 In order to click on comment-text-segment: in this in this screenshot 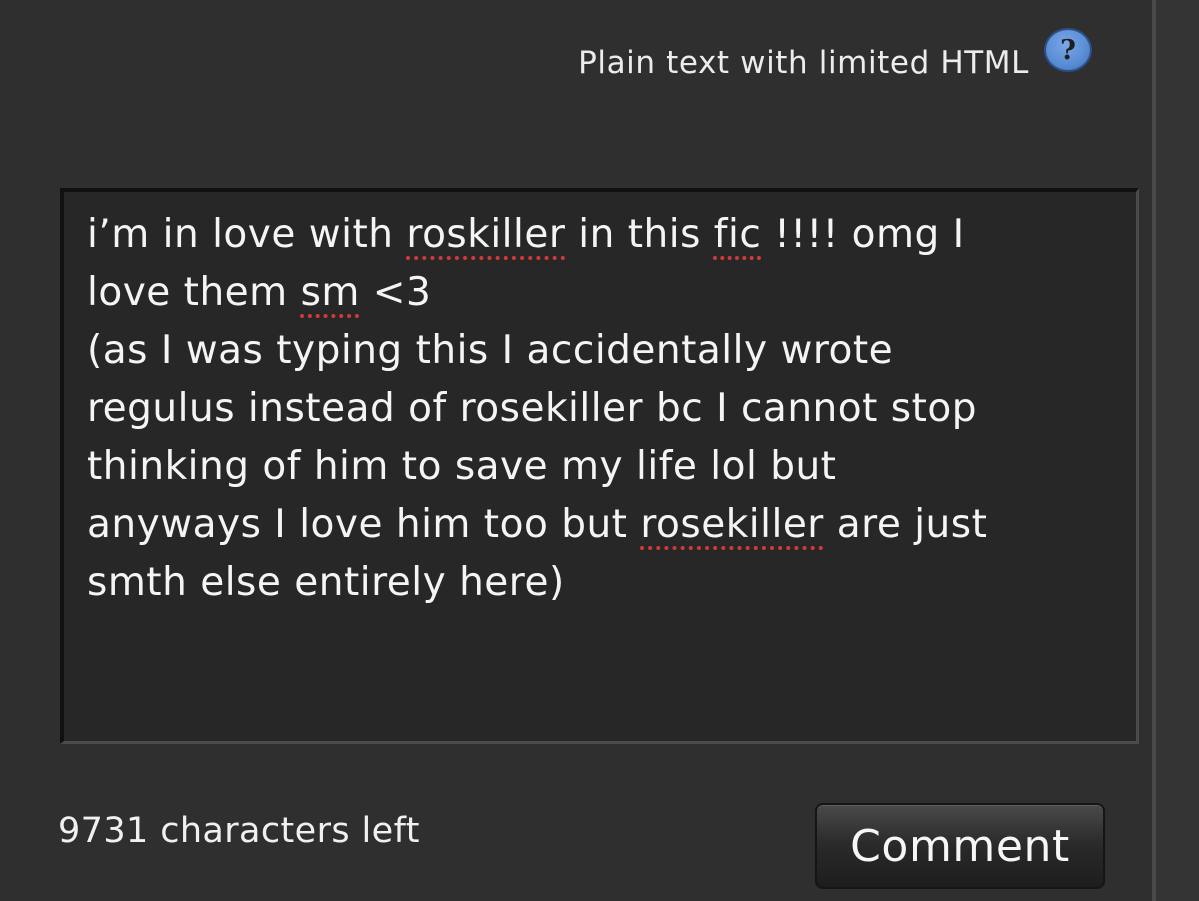, I will do `click(639, 234)`.